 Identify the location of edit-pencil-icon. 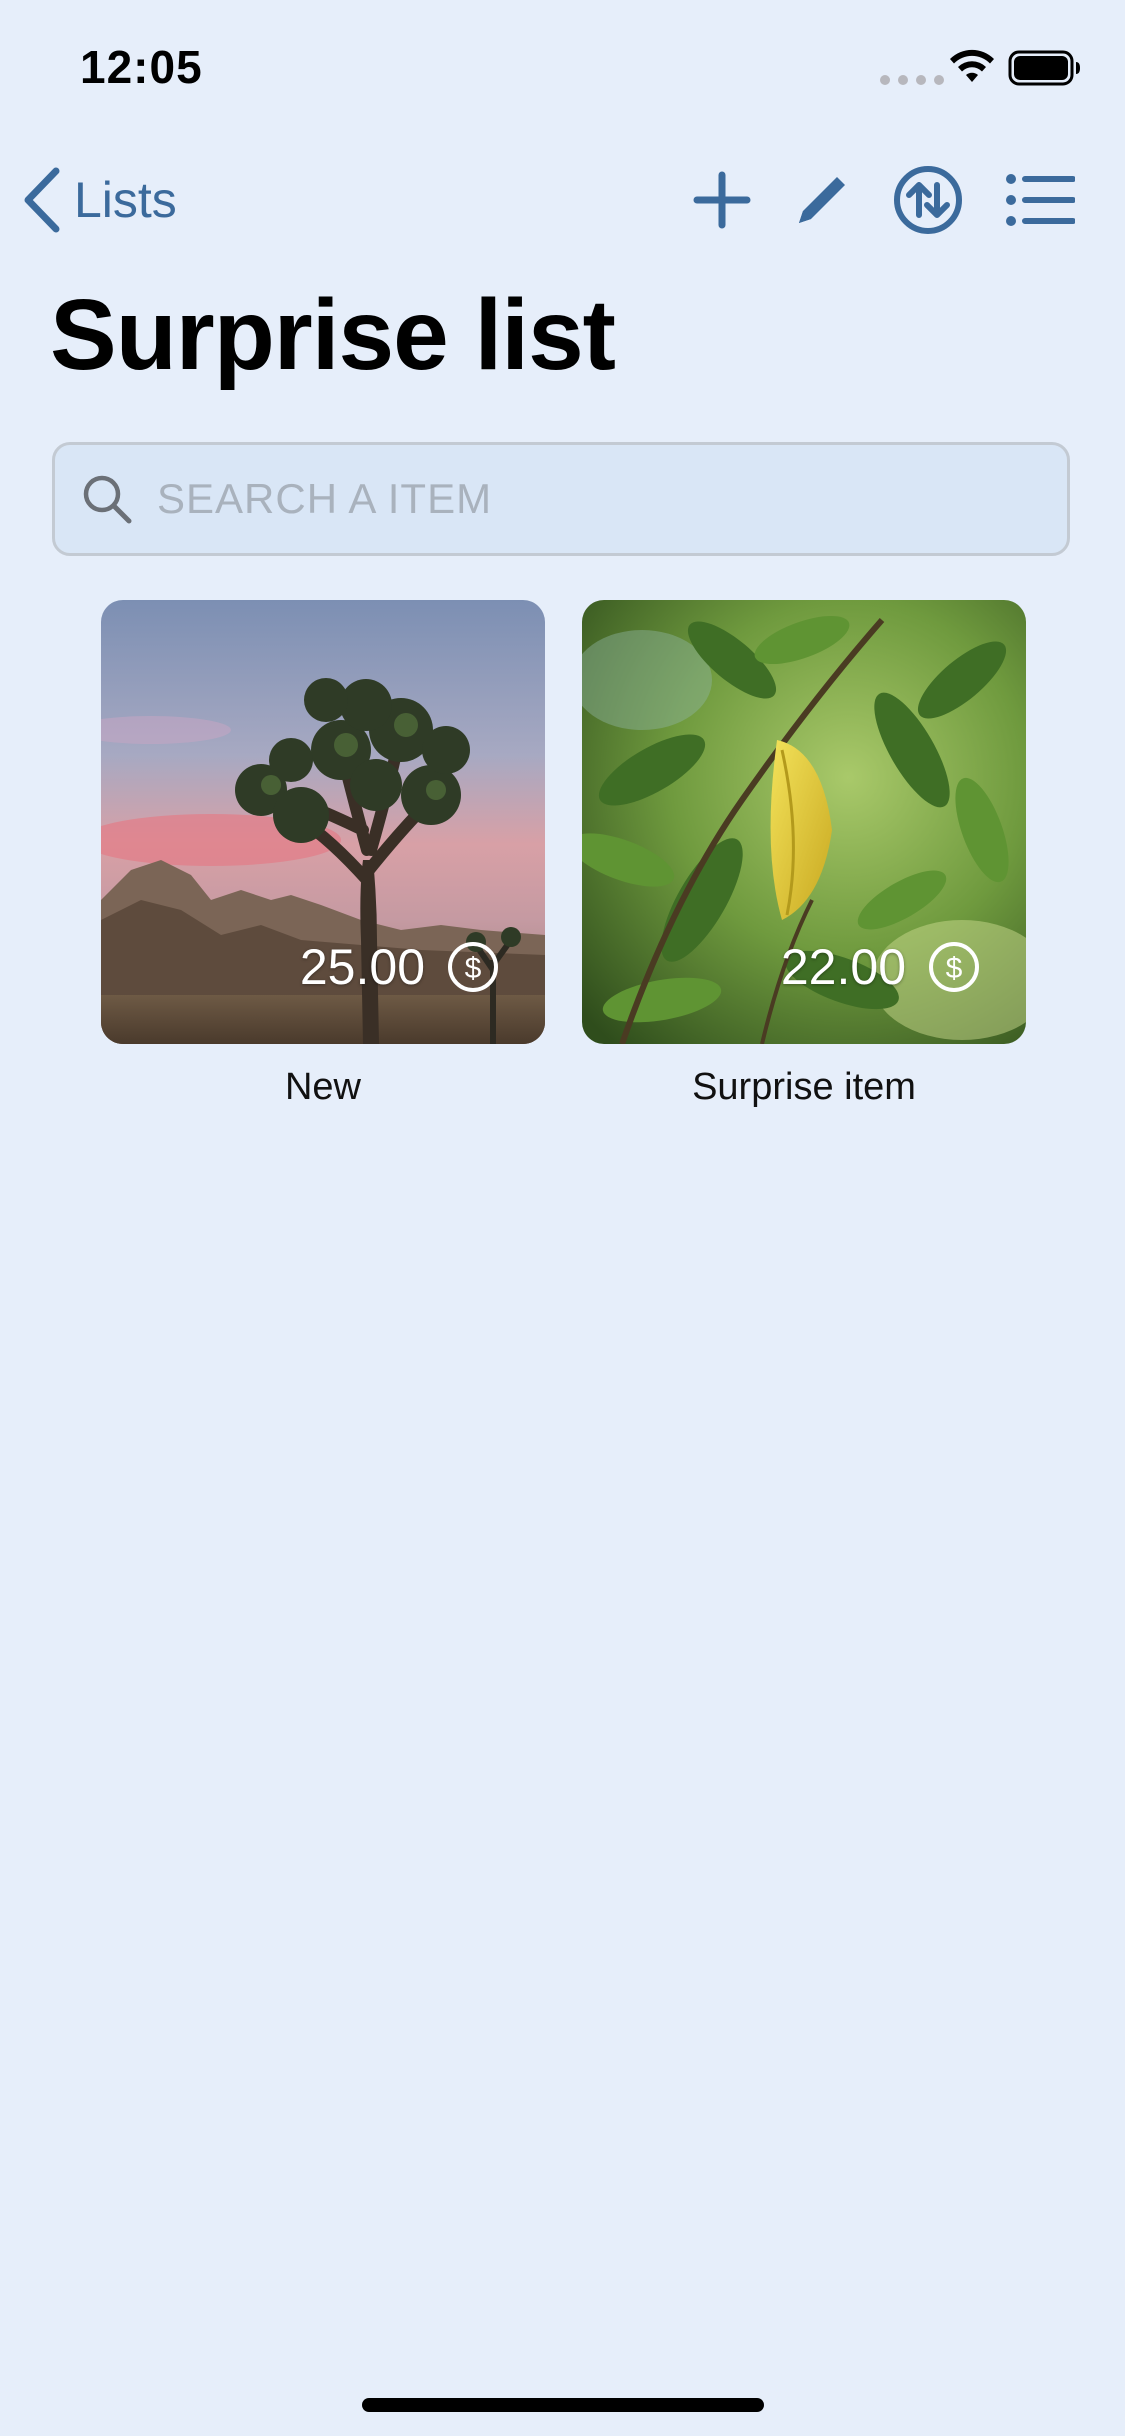
(822, 200).